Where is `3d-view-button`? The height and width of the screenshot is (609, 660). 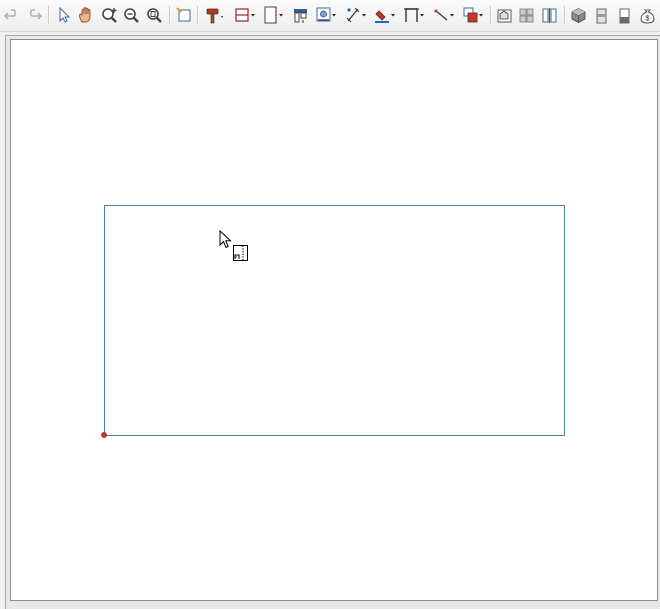 3d-view-button is located at coordinates (578, 15).